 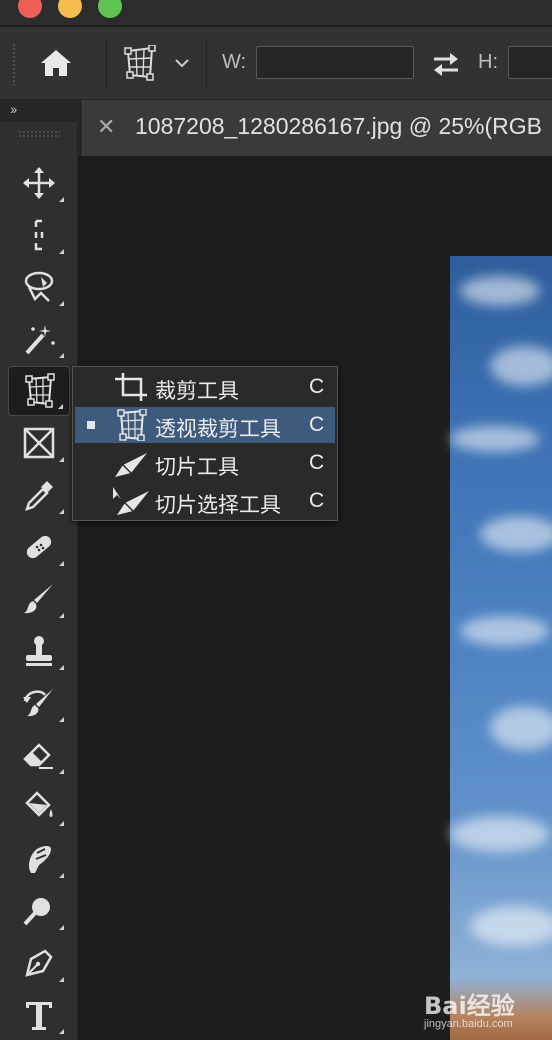 I want to click on baidu-jingyan-watermark: Bai经验 jingyan.baidu.com, so click(x=488, y=1013).